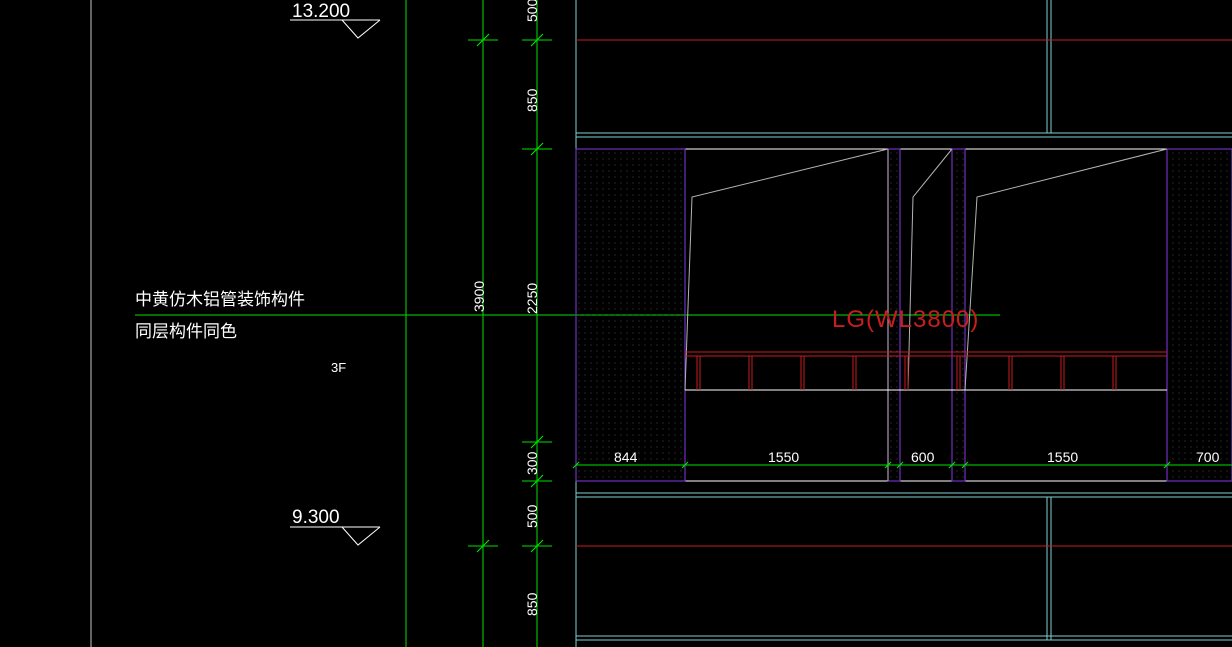  I want to click on dim-600: 600, so click(923, 457).